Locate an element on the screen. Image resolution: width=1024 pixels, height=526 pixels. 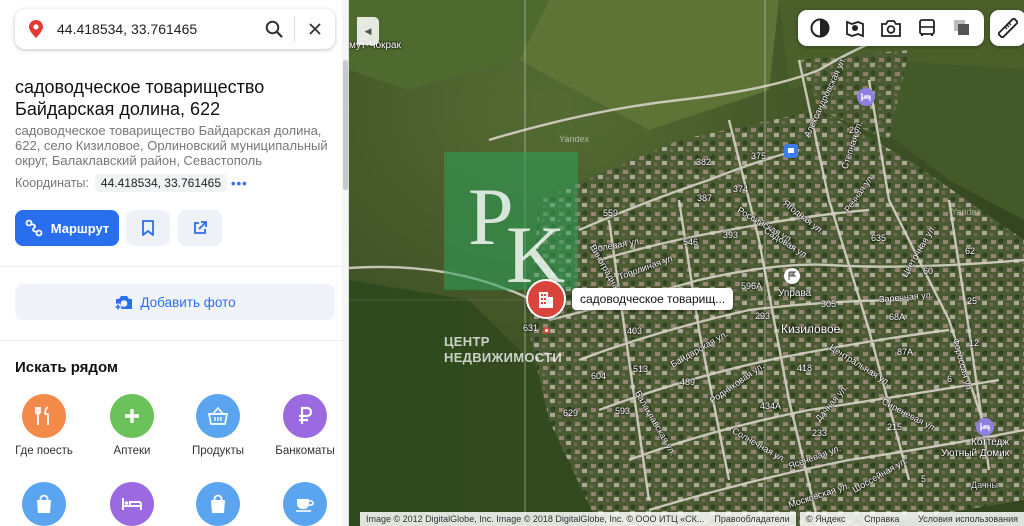
collapse-sidebar-button: ◀ is located at coordinates (368, 31).